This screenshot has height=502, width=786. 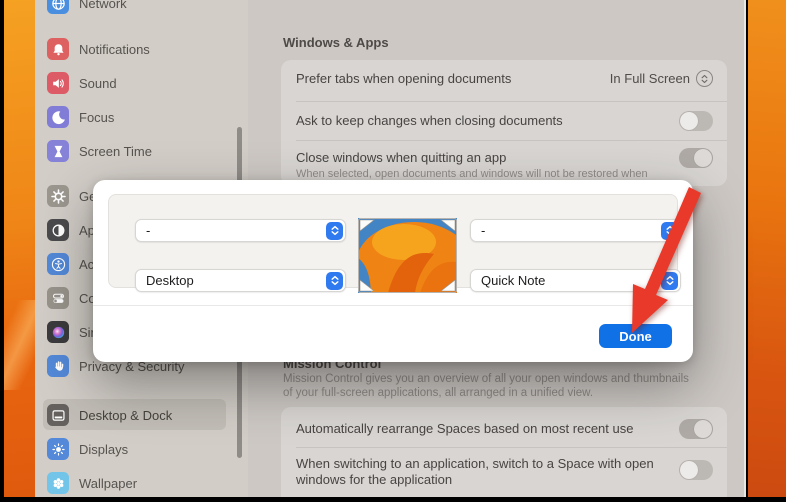 What do you see at coordinates (58, 49) in the screenshot?
I see `bell-icon` at bounding box center [58, 49].